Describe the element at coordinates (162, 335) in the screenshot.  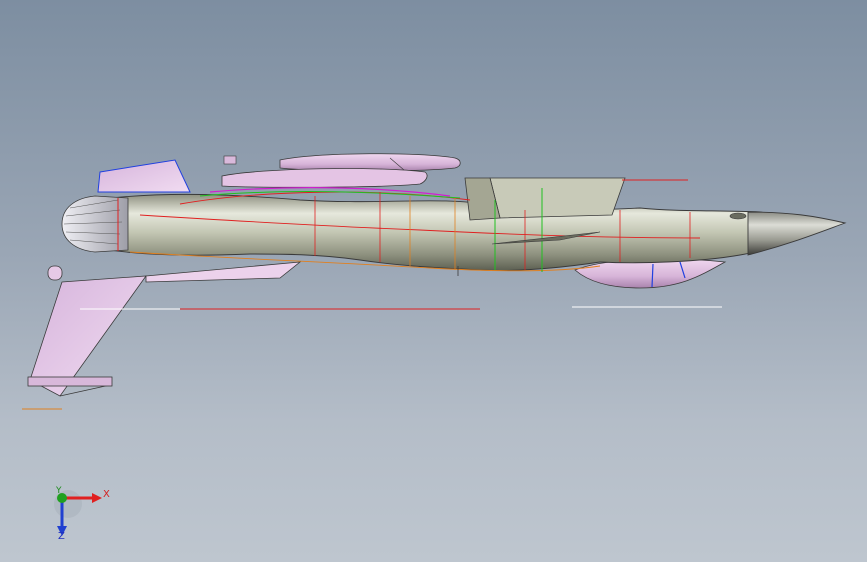
I see `lower-wing` at that location.